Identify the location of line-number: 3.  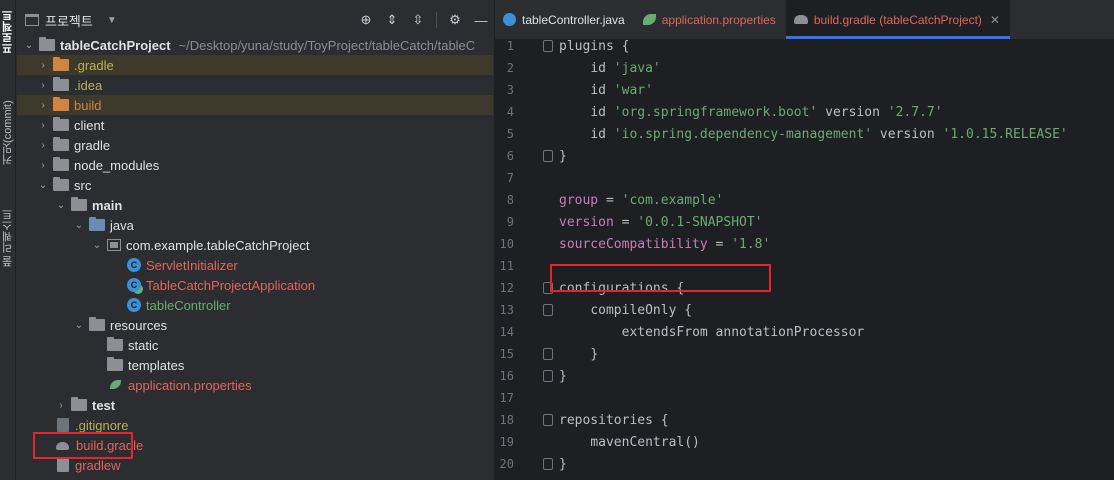
(510, 90).